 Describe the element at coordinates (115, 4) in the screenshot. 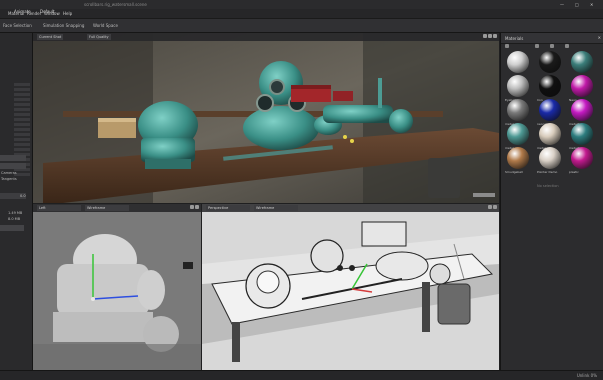

I see `window-title: scrollbars.rig_watersmall.scene` at that location.